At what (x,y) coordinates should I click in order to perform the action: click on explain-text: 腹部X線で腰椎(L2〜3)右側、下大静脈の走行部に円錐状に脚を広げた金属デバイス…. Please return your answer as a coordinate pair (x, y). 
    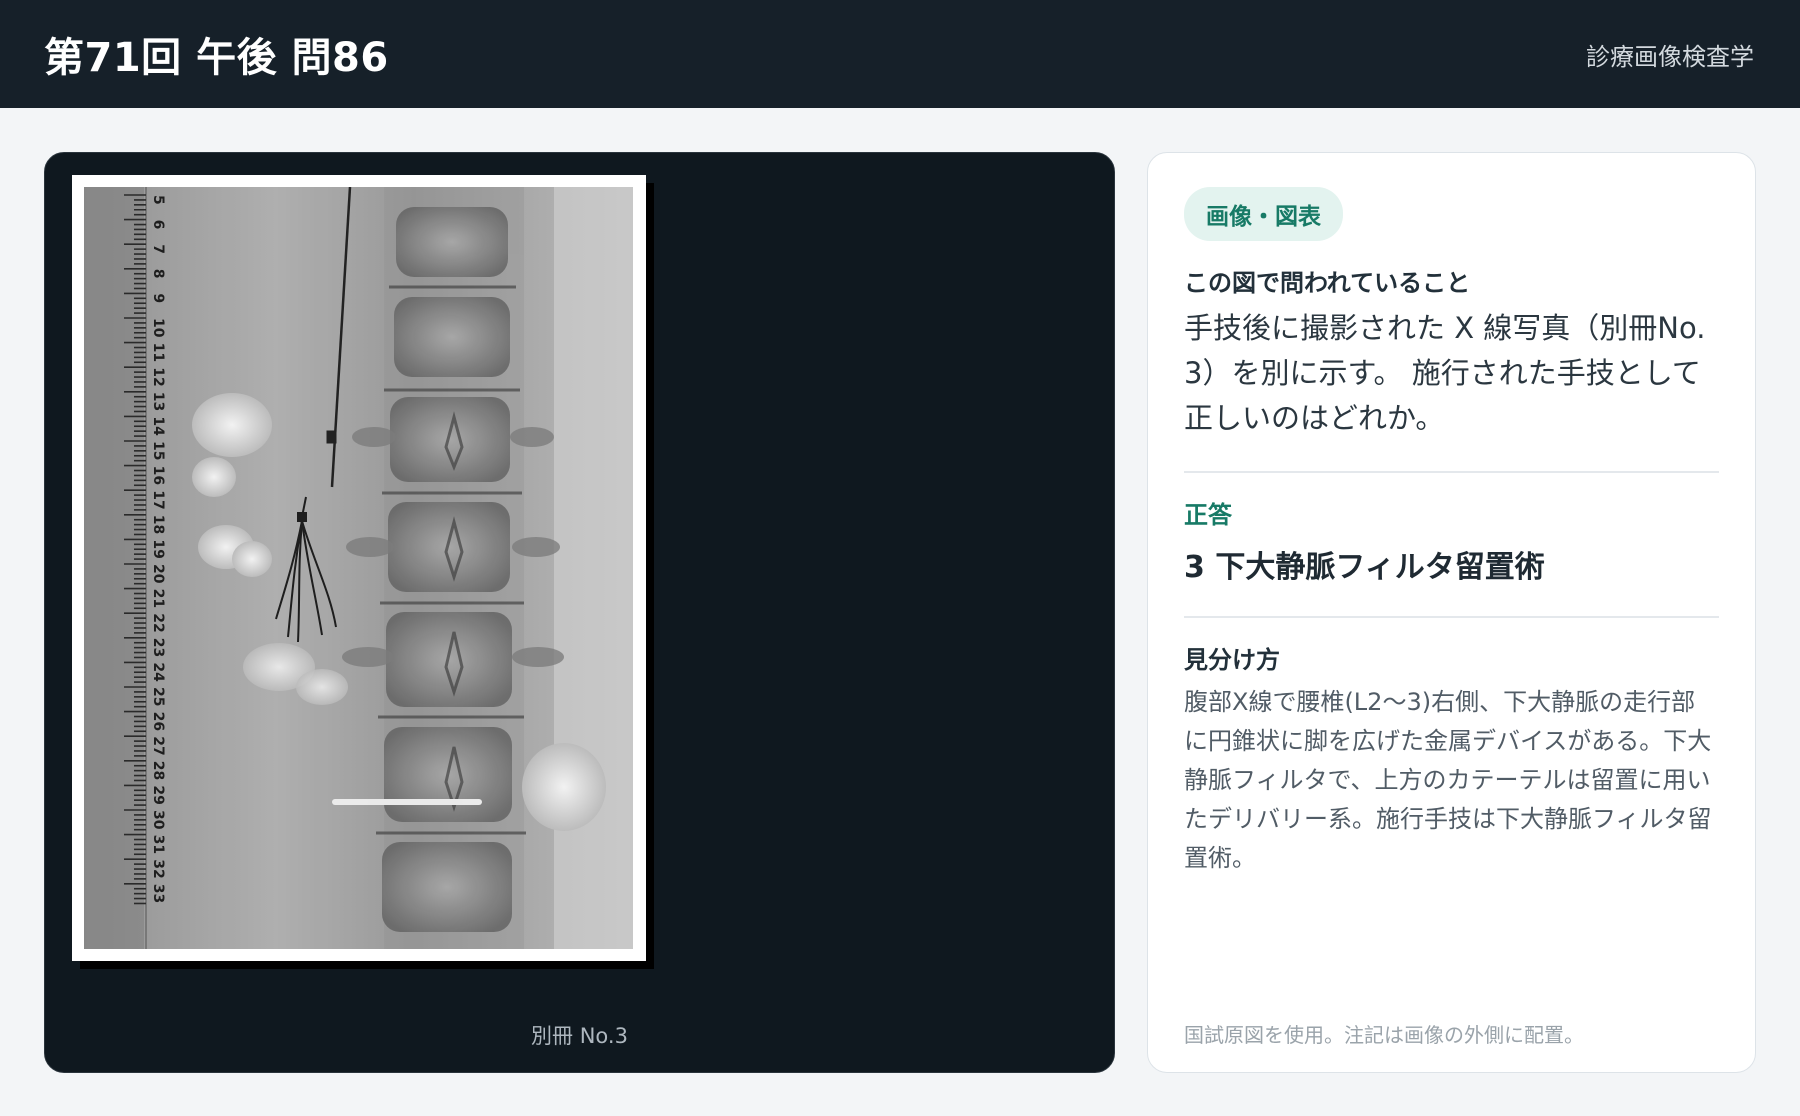
    Looking at the image, I should click on (1448, 780).